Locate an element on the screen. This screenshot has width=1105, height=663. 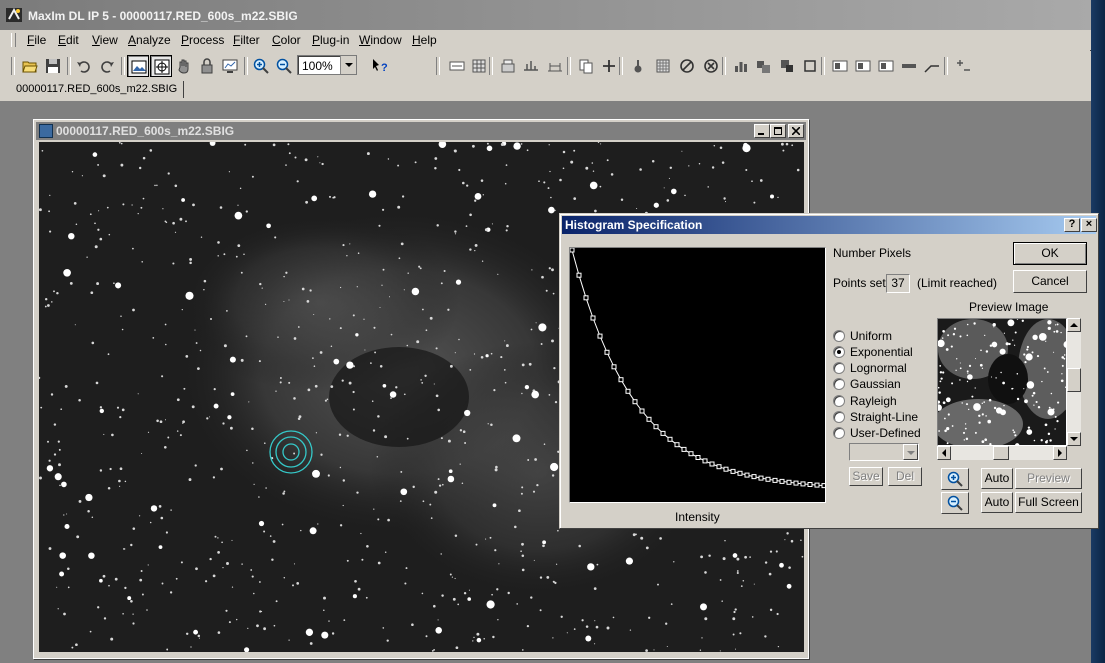
preview-vertical-scrollbar is located at coordinates (1074, 382).